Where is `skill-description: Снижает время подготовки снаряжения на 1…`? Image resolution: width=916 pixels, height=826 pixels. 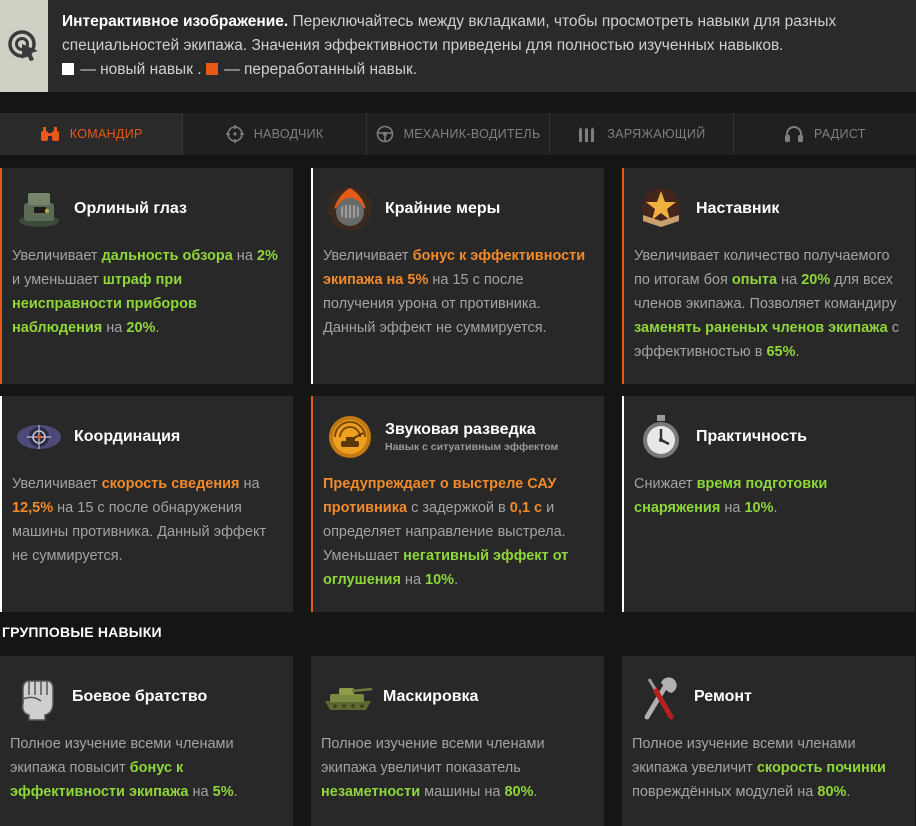
skill-description: Снижает время подготовки снаряжения на 1… is located at coordinates (769, 496).